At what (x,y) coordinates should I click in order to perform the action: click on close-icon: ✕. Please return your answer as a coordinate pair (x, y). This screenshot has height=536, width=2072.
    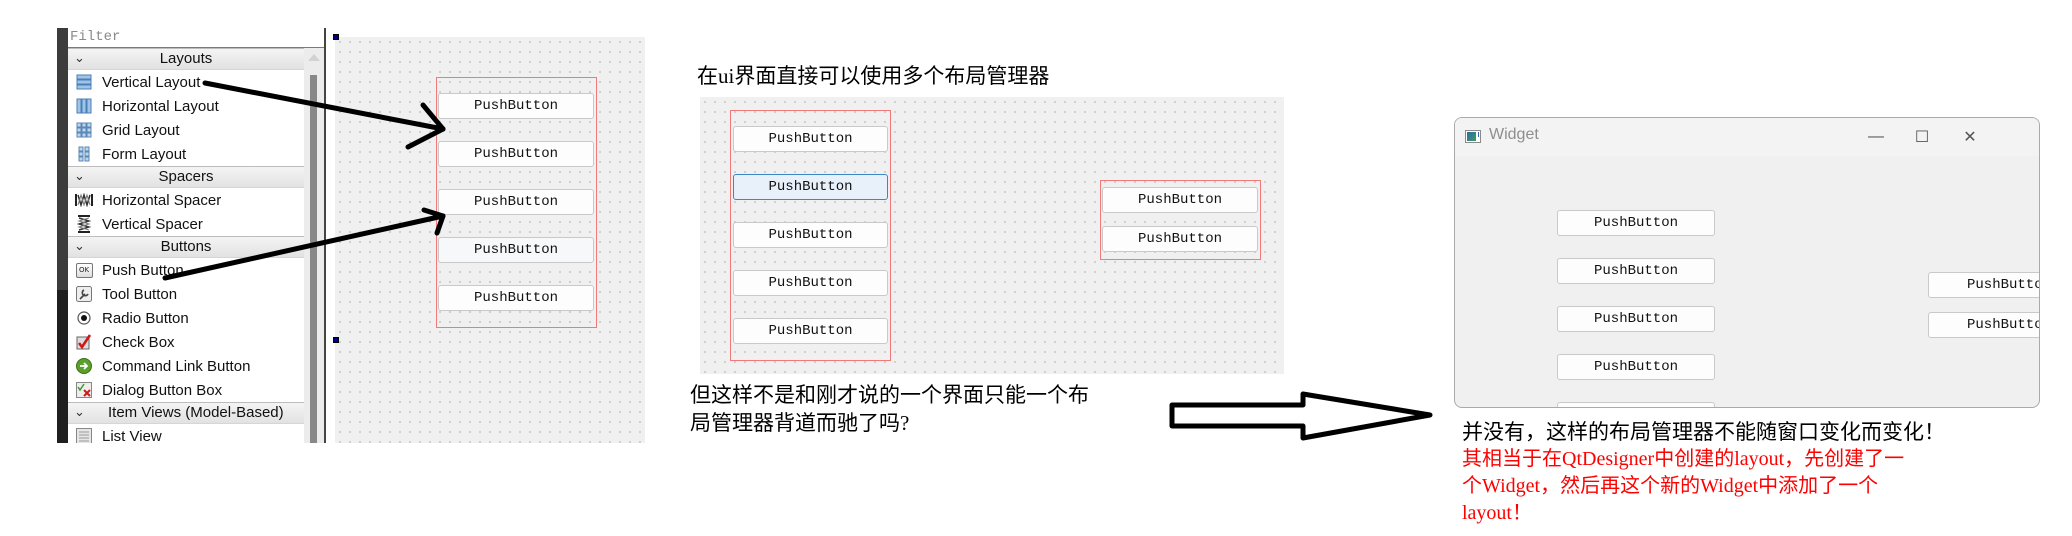
    Looking at the image, I should click on (1970, 137).